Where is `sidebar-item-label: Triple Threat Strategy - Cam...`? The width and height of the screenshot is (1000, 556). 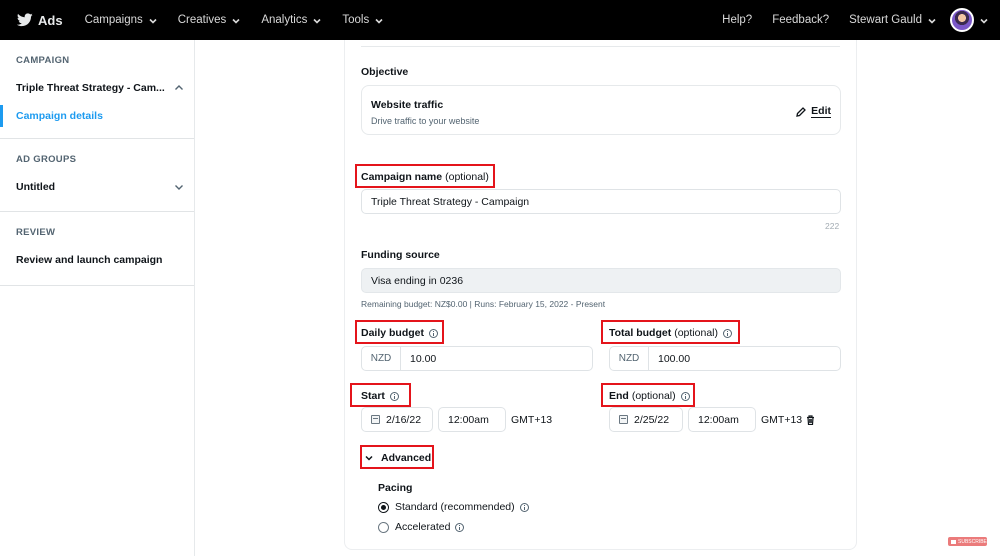 sidebar-item-label: Triple Threat Strategy - Cam... is located at coordinates (90, 88).